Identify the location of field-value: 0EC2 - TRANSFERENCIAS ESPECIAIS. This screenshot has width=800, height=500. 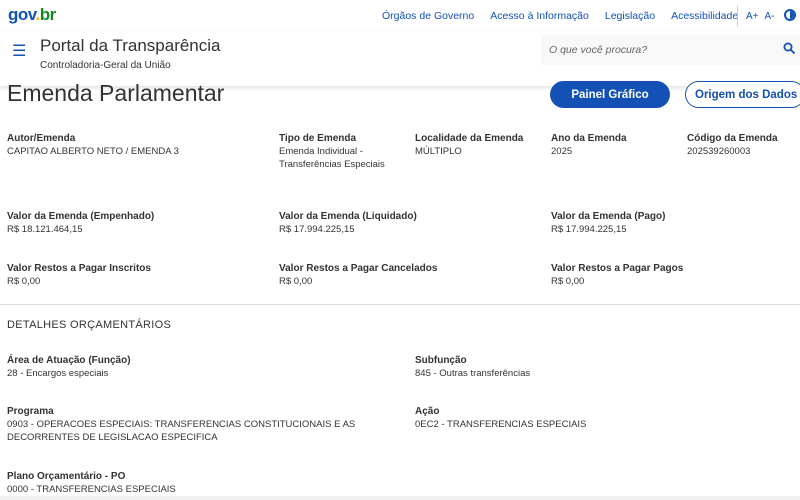
(501, 424).